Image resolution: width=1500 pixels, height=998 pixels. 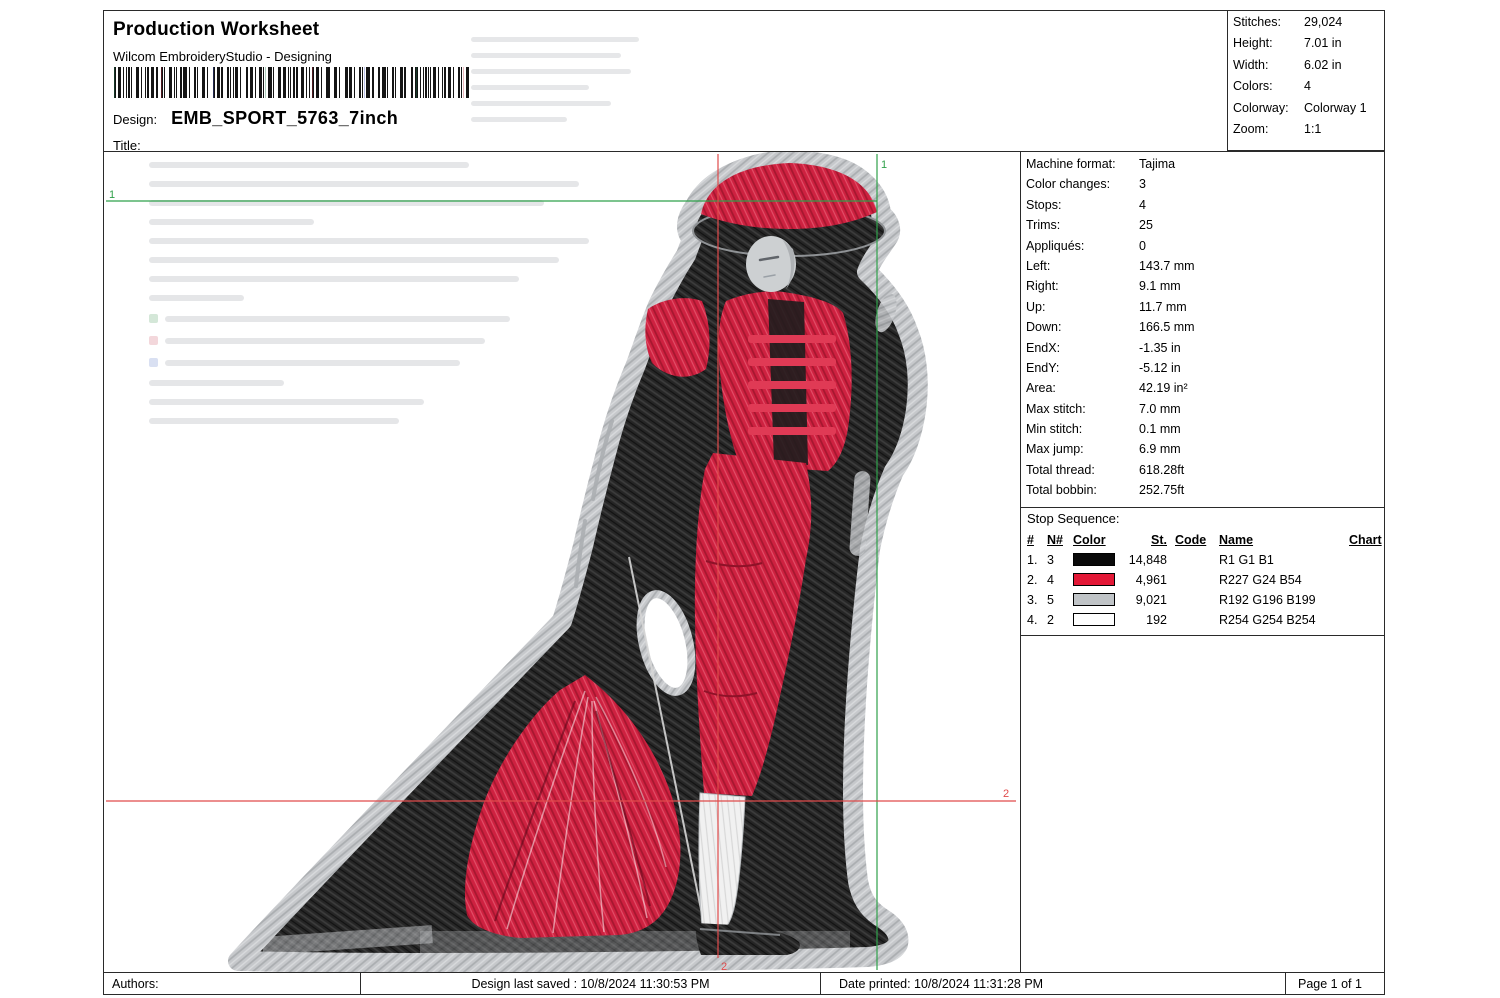 I want to click on stop-sequence-row: 3. 5 9,021 R192 G196 B199, so click(x=1171, y=599).